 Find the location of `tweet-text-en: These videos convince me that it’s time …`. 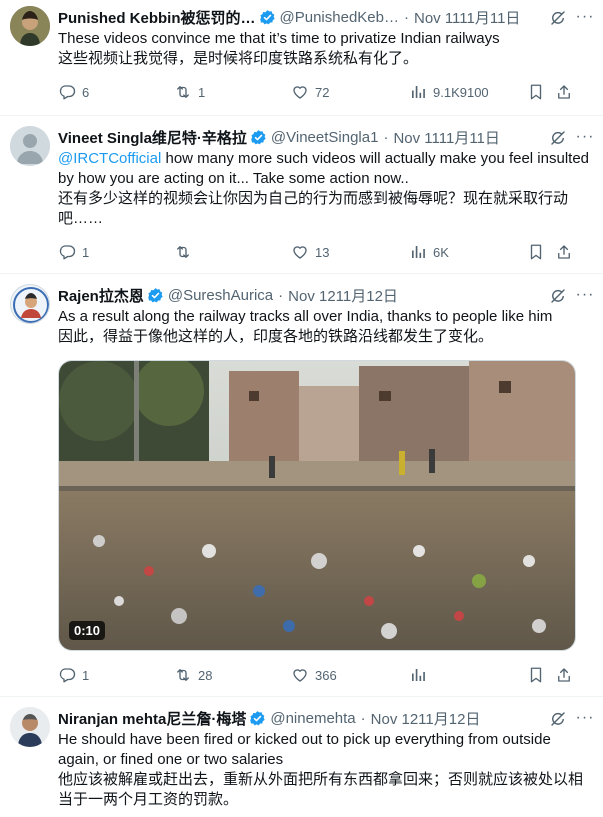

tweet-text-en: These videos convince me that it’s time … is located at coordinates (279, 38).